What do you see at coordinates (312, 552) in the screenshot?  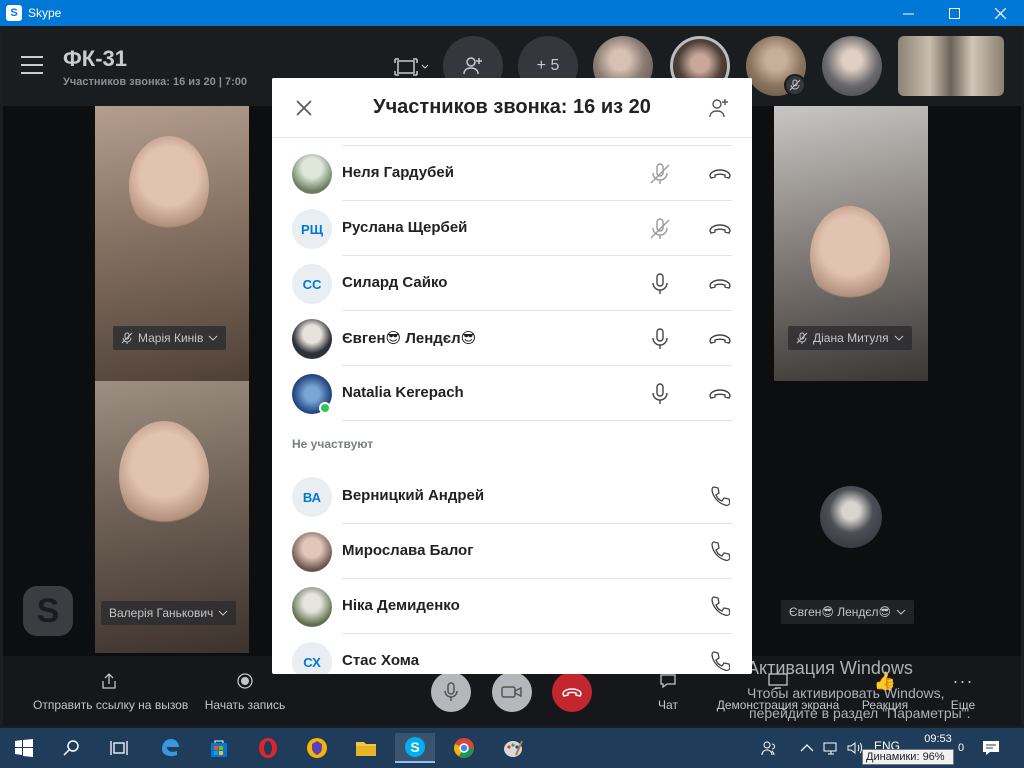 I see `avatar` at bounding box center [312, 552].